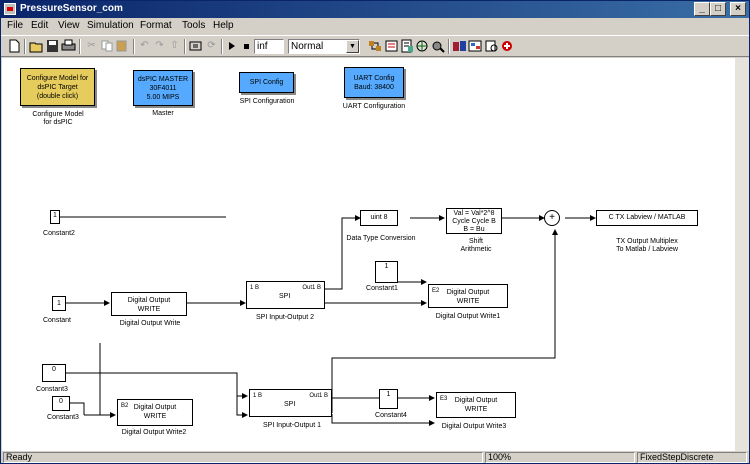 The image size is (750, 464). I want to click on build-icon, so click(375, 46).